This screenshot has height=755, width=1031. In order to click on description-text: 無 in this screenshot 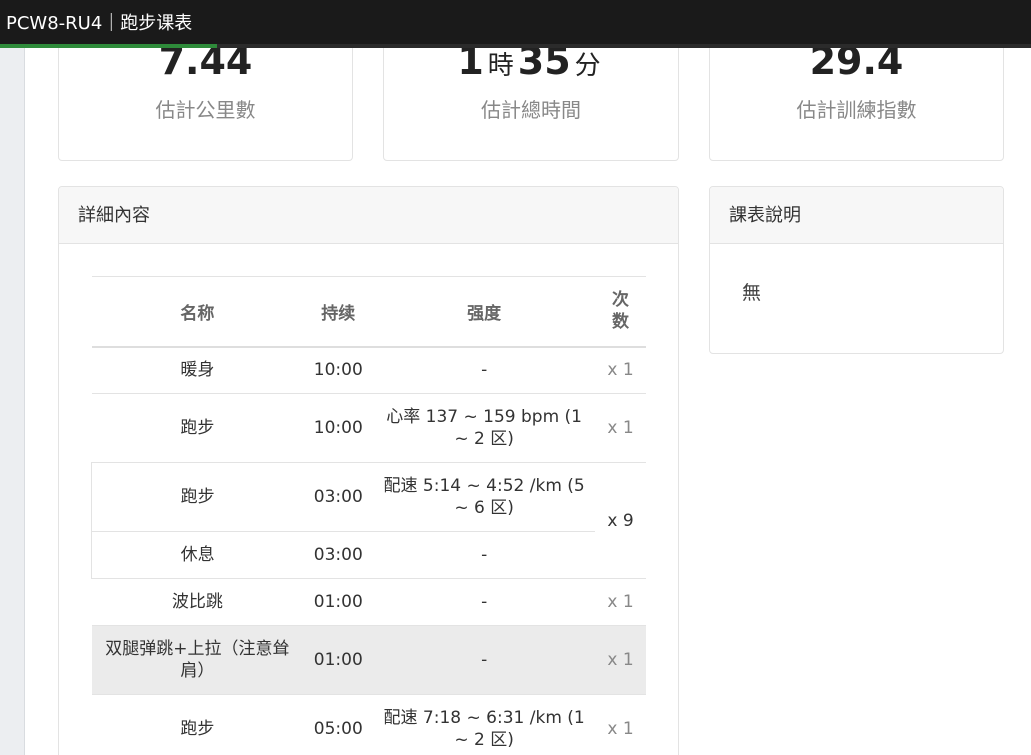, I will do `click(752, 293)`.